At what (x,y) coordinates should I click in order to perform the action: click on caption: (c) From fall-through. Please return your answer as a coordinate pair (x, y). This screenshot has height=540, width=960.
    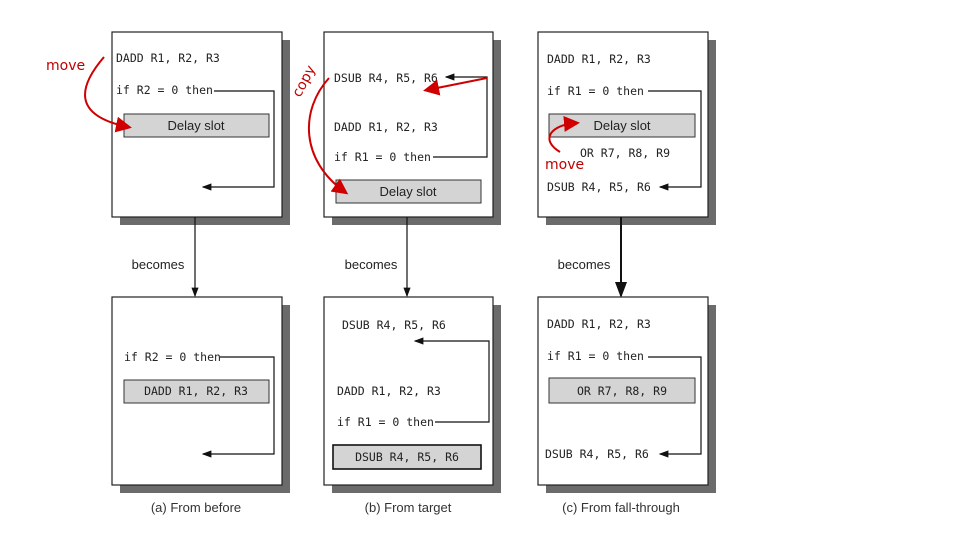
    Looking at the image, I should click on (621, 507).